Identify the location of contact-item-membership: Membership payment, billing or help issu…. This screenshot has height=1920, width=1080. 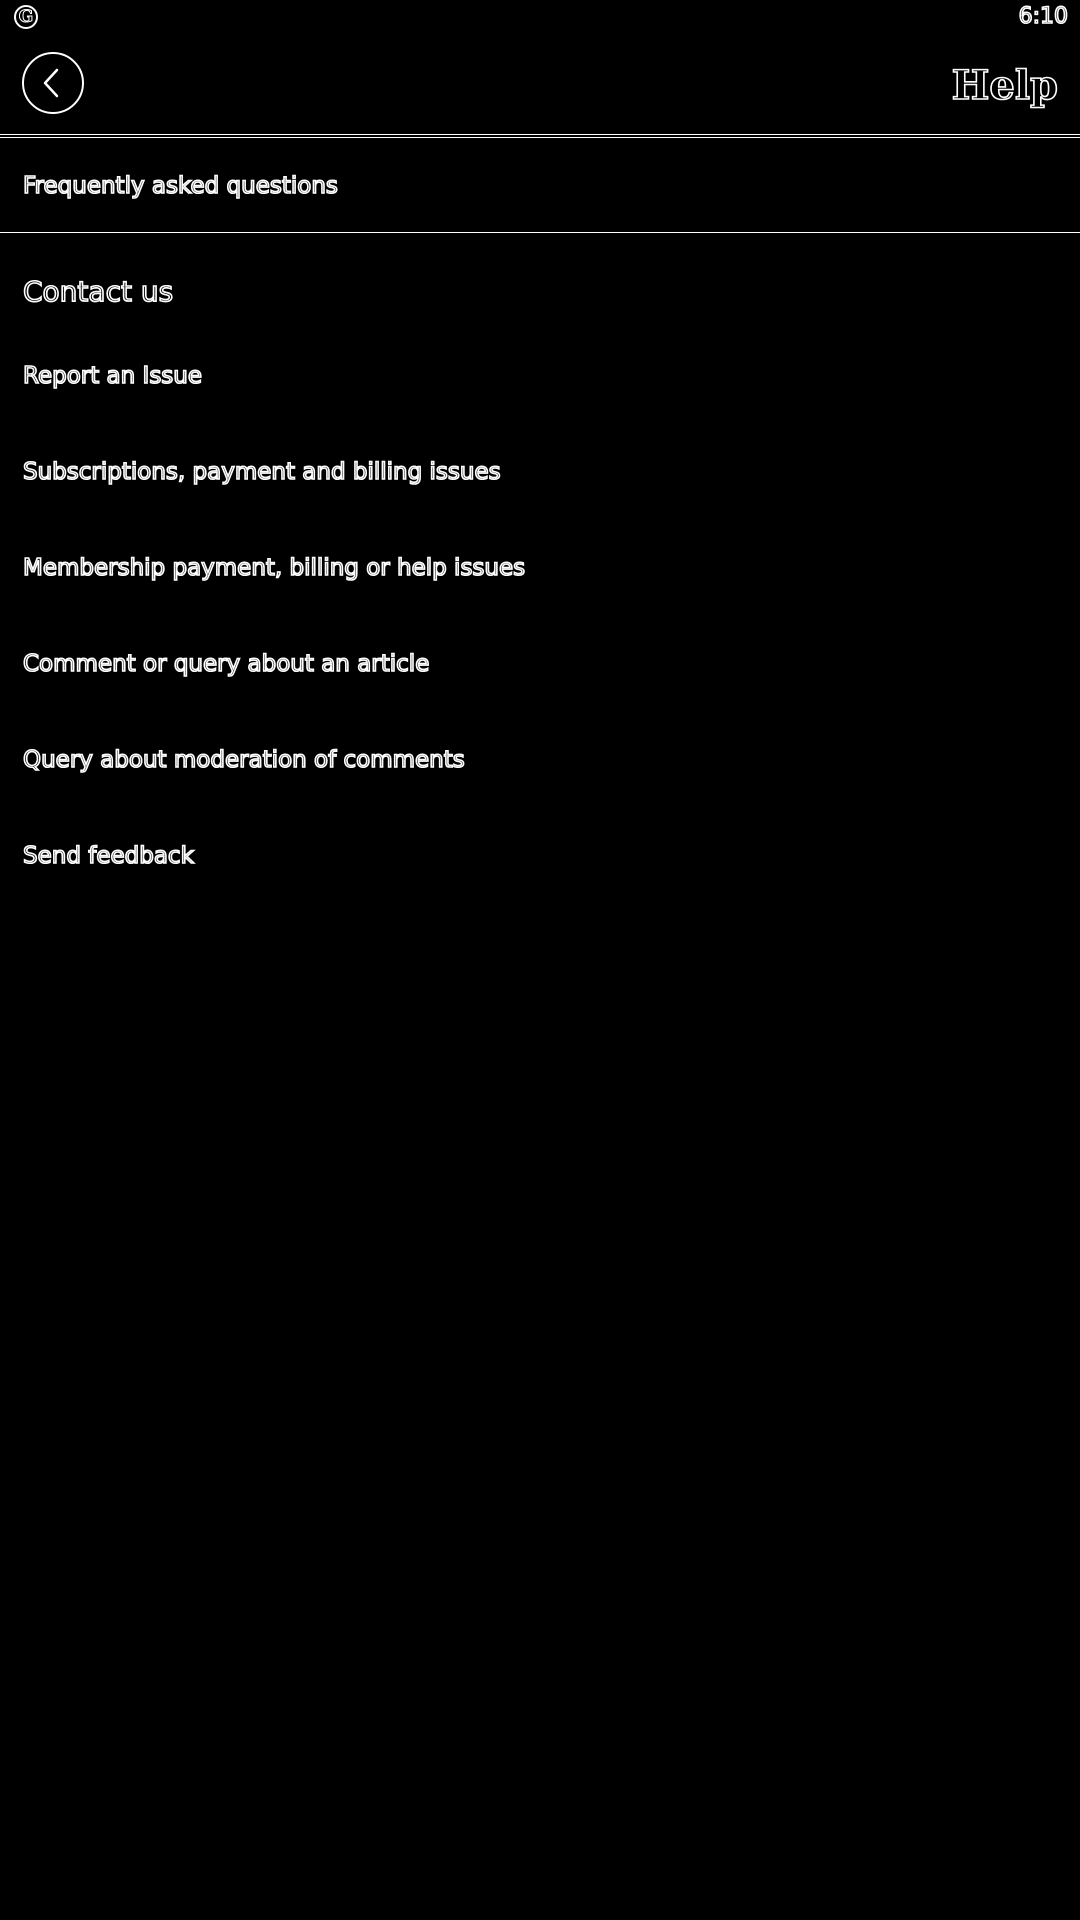
(540, 580).